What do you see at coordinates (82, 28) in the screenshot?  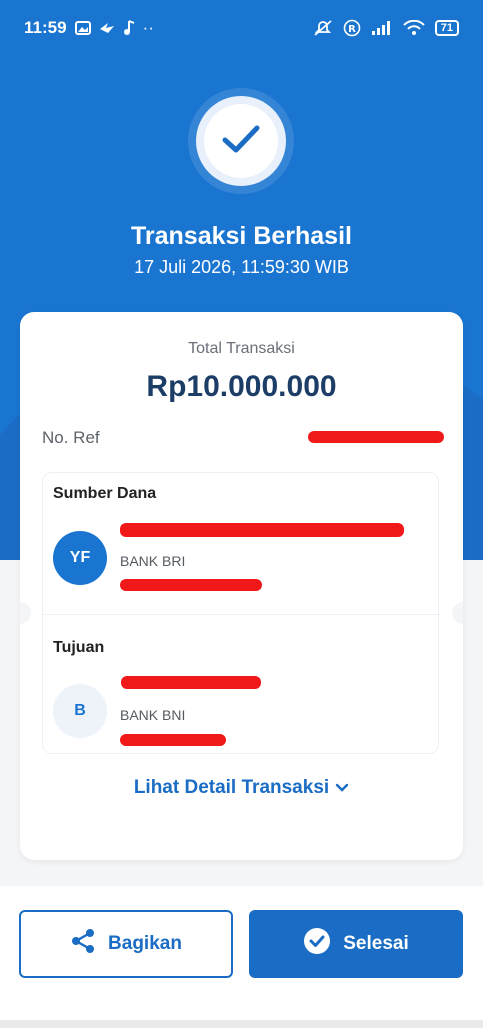 I see `gallery-notification-icon` at bounding box center [82, 28].